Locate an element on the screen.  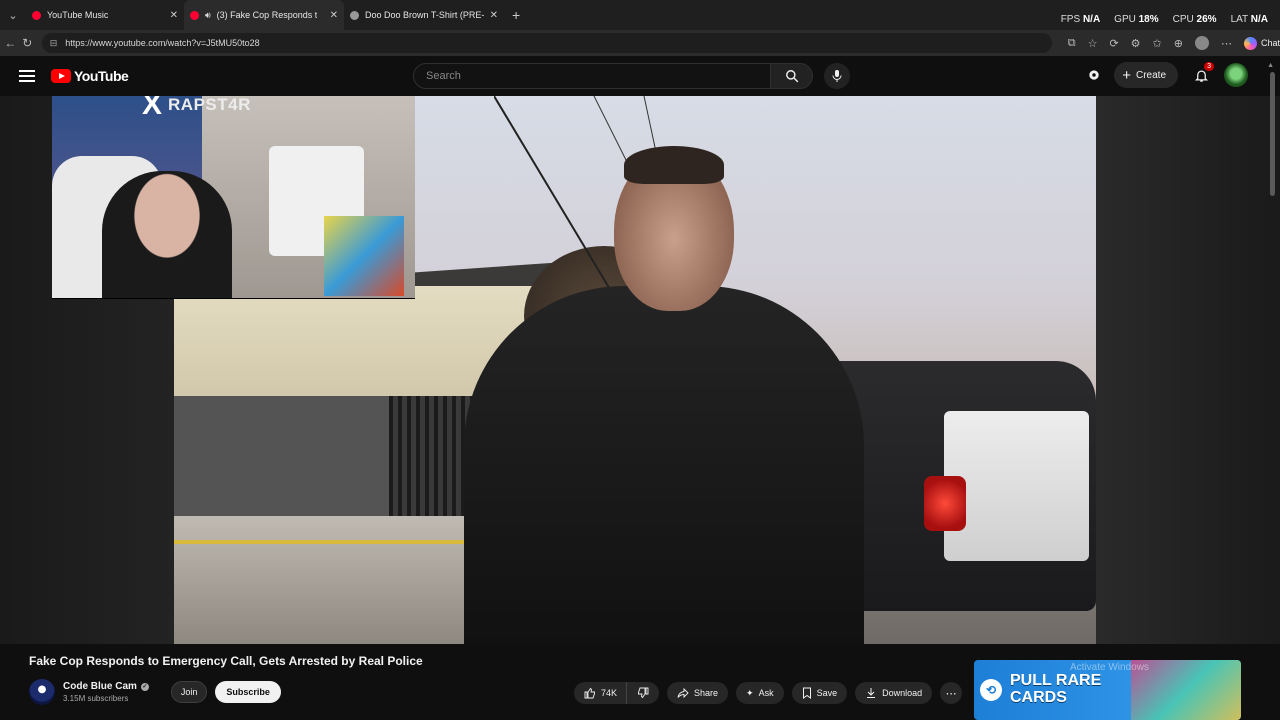
tab-title: Doo Doo Brown T-Shirt (PRE-ORD is located at coordinates (424, 15).